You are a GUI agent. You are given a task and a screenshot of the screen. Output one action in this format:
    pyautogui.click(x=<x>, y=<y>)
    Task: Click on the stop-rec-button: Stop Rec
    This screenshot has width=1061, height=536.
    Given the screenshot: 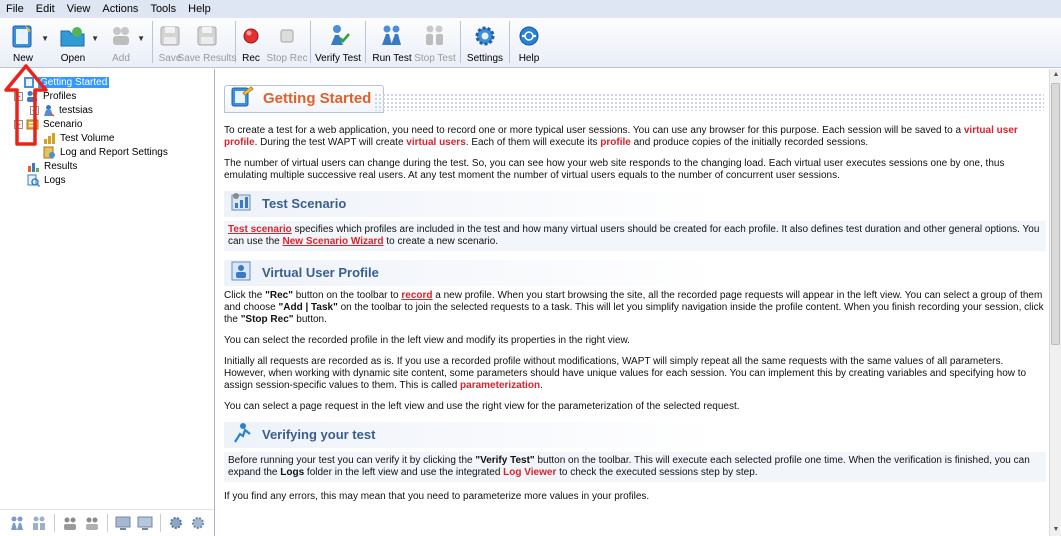 What is the action you would take?
    pyautogui.click(x=287, y=42)
    